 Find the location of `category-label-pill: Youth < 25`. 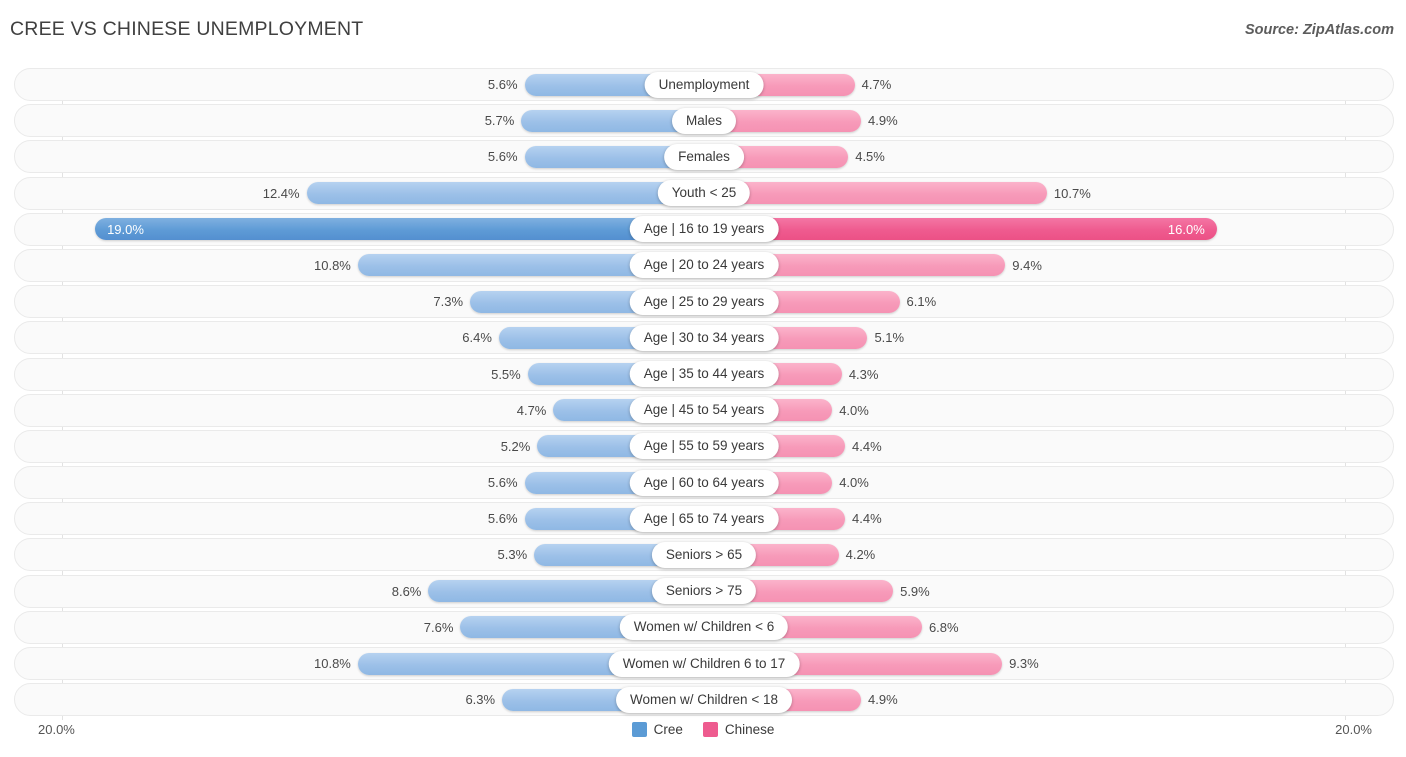

category-label-pill: Youth < 25 is located at coordinates (704, 193).